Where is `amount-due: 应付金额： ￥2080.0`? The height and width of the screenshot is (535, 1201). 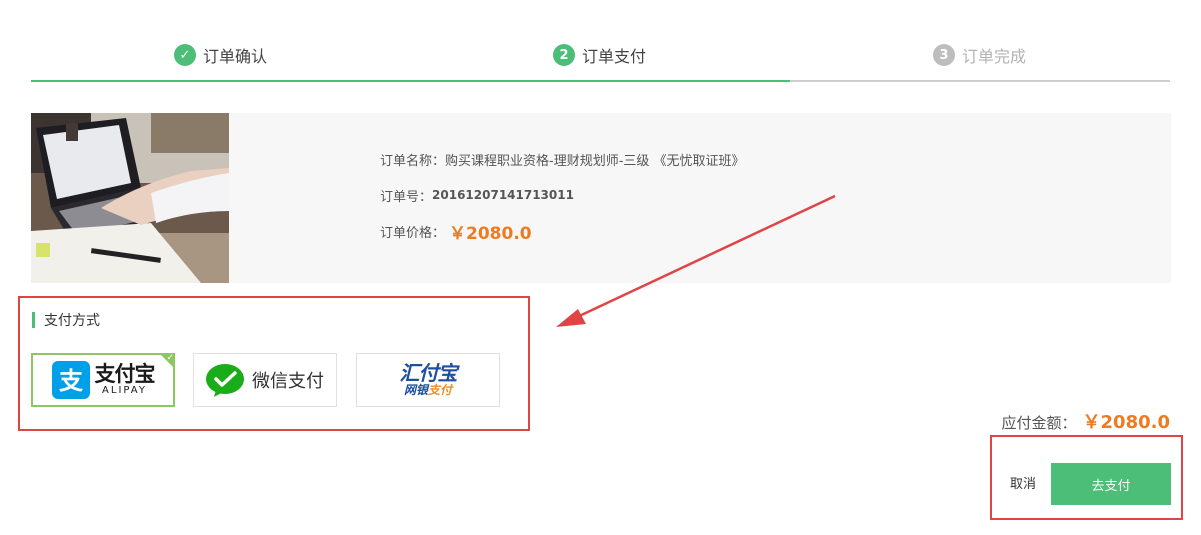
amount-due: 应付金额： ￥2080.0 is located at coordinates (1086, 421).